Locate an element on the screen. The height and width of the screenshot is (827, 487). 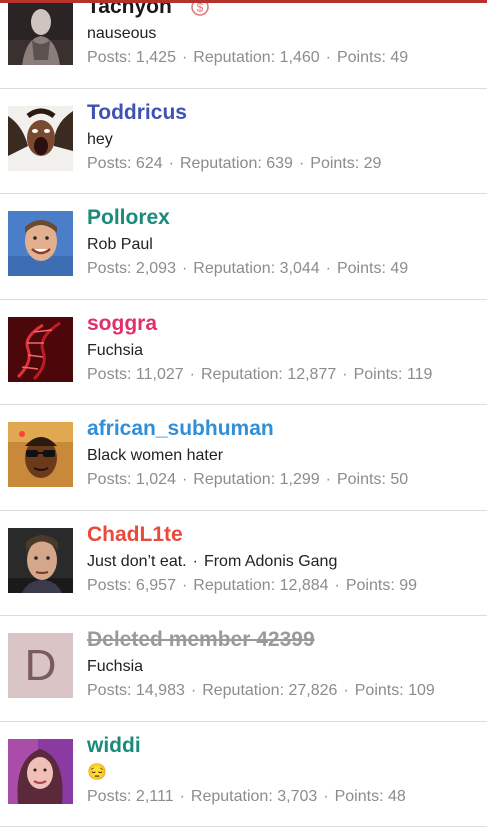
letter-avatar: D is located at coordinates (40, 665).